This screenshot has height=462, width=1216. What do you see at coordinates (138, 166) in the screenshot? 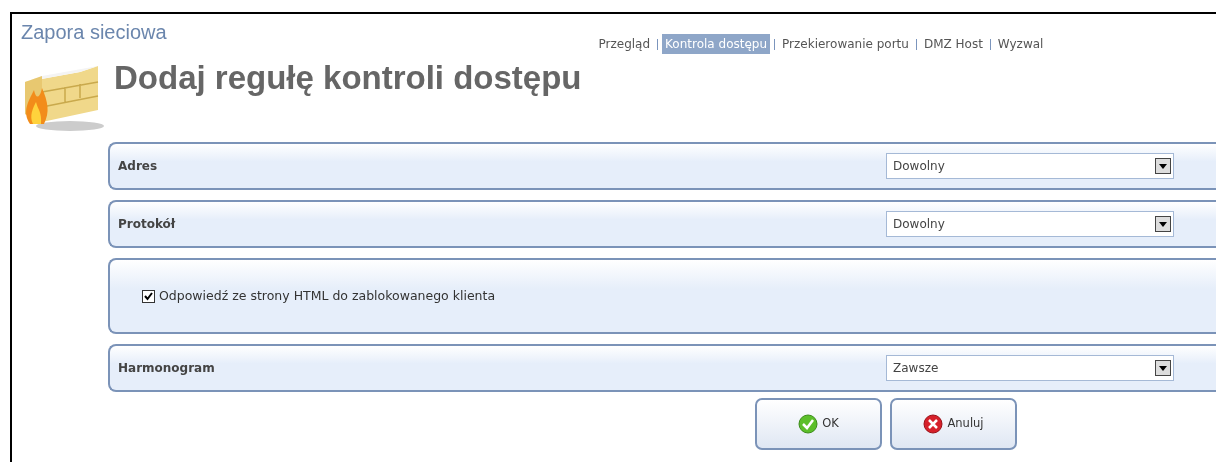
I see `field-label: Adres` at bounding box center [138, 166].